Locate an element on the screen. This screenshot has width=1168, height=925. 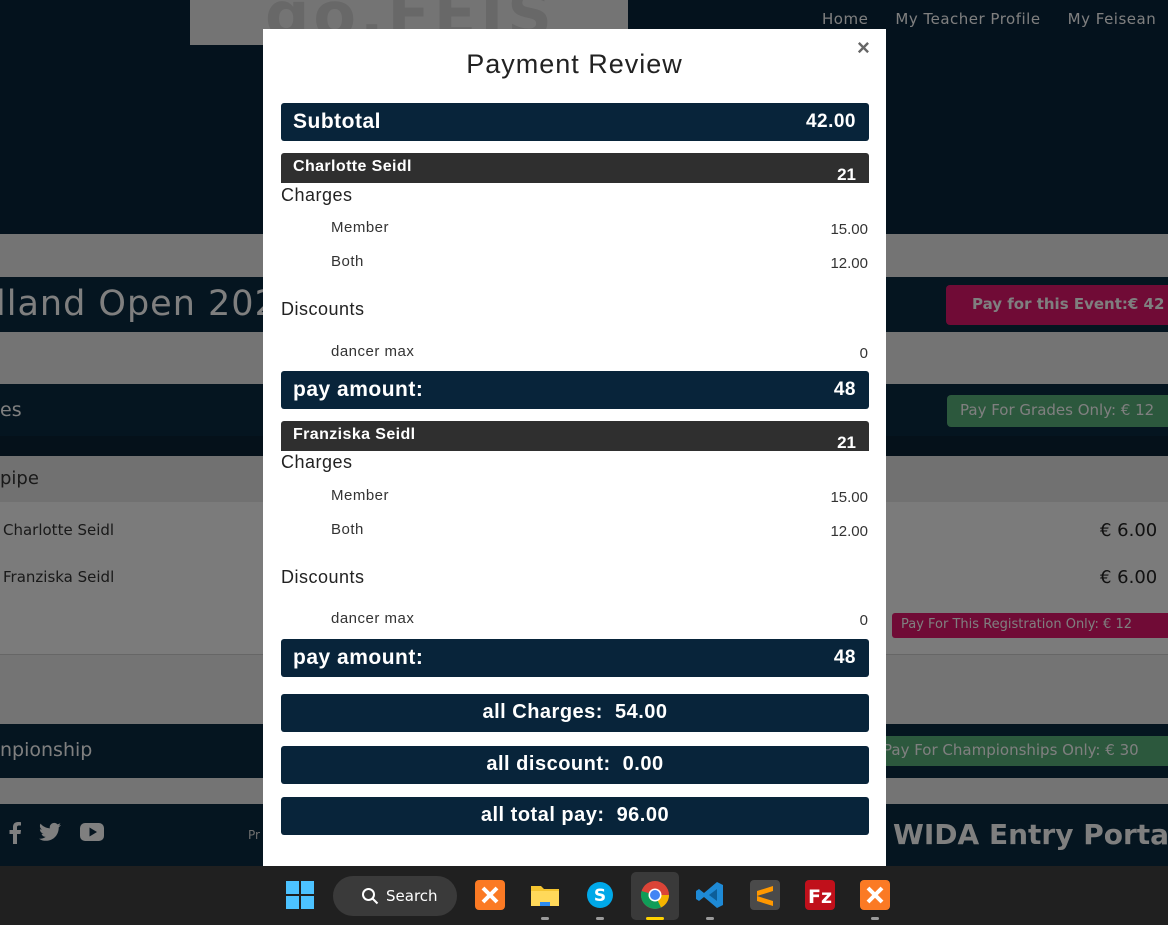
svg-text: S is located at coordinates (600, 896).